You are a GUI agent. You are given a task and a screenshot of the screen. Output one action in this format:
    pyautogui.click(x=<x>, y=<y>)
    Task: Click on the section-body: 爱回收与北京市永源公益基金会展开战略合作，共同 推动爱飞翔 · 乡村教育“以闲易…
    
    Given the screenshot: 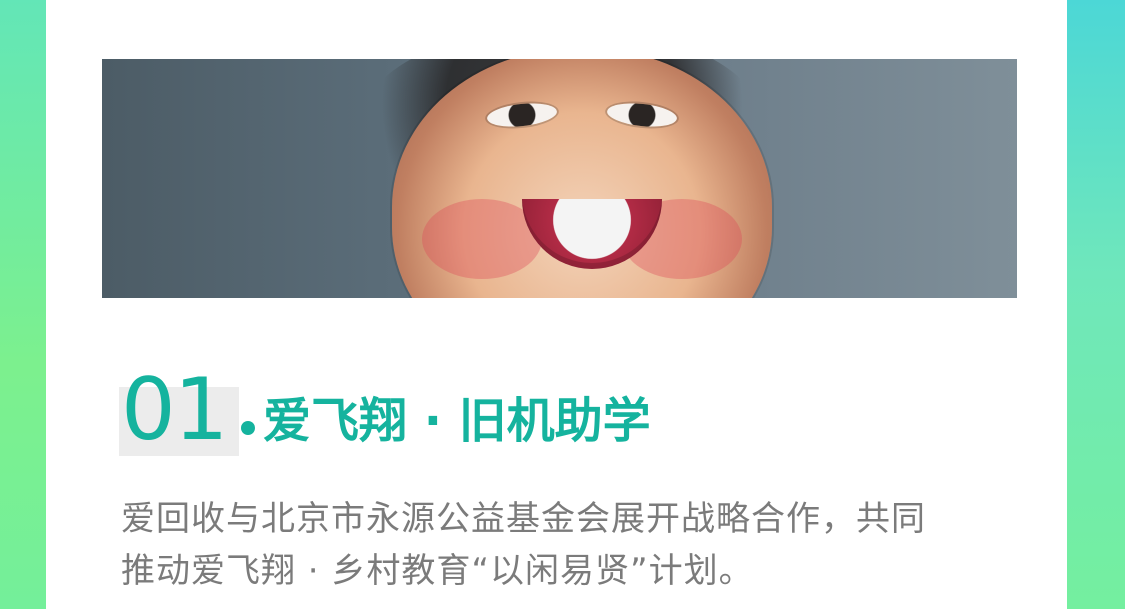 What is the action you would take?
    pyautogui.click(x=571, y=545)
    